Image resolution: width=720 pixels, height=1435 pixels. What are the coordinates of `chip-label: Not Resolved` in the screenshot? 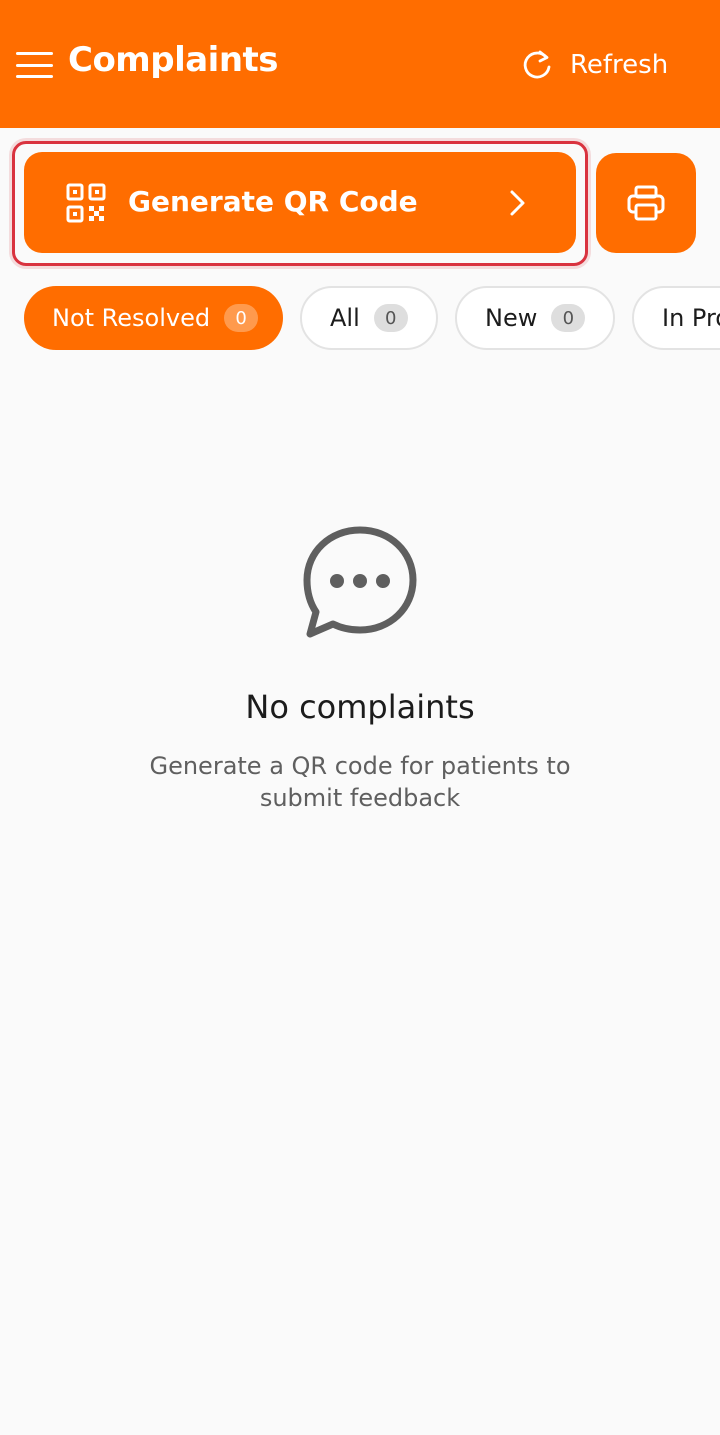 It's located at (131, 318).